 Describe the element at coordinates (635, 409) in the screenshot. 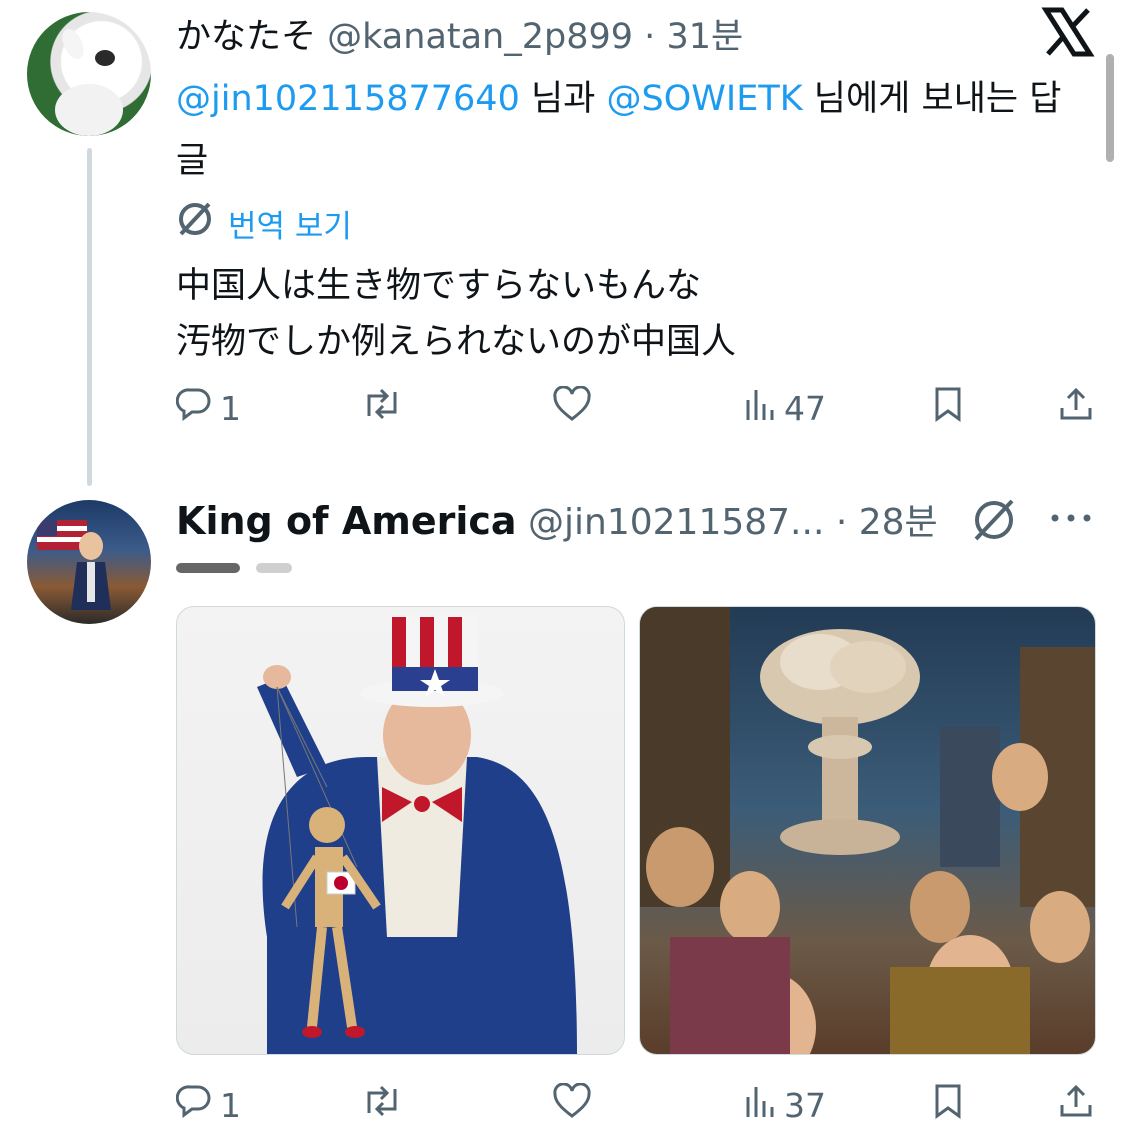

I see `action-bar: 1 47` at that location.